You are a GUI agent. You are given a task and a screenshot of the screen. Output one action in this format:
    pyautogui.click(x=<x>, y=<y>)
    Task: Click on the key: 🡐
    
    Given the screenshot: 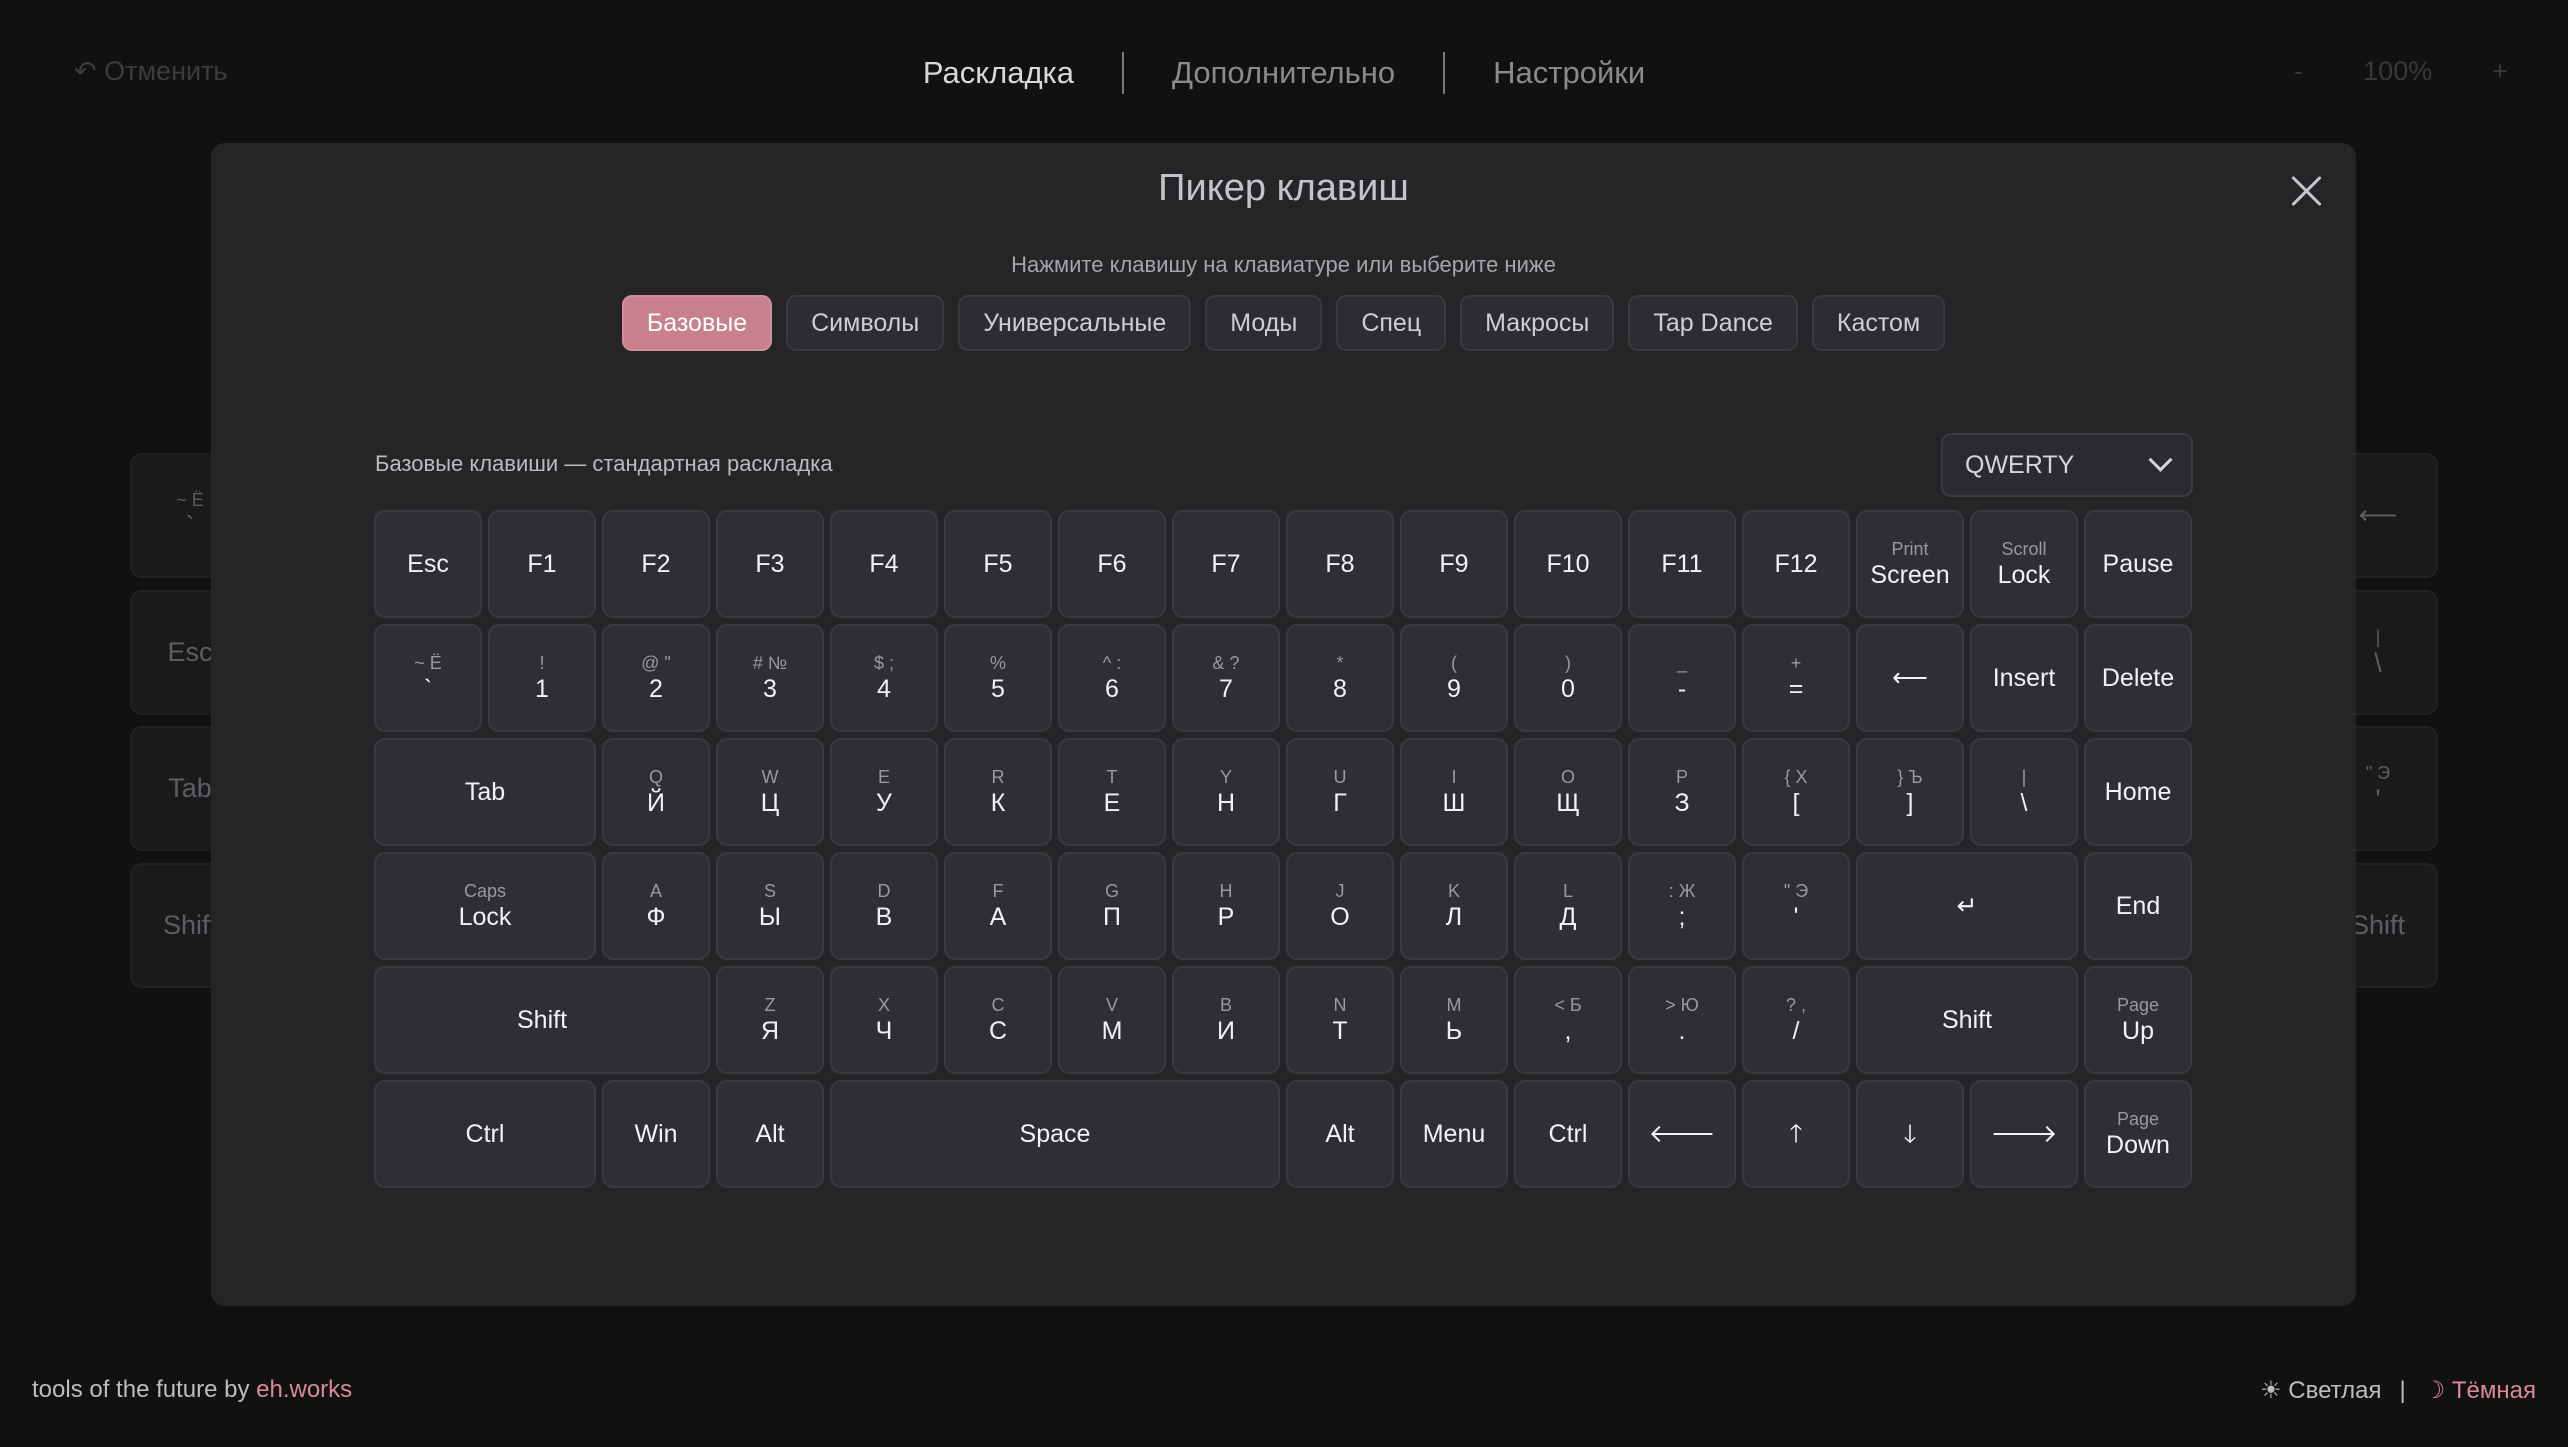 What is the action you would take?
    pyautogui.click(x=1682, y=1134)
    